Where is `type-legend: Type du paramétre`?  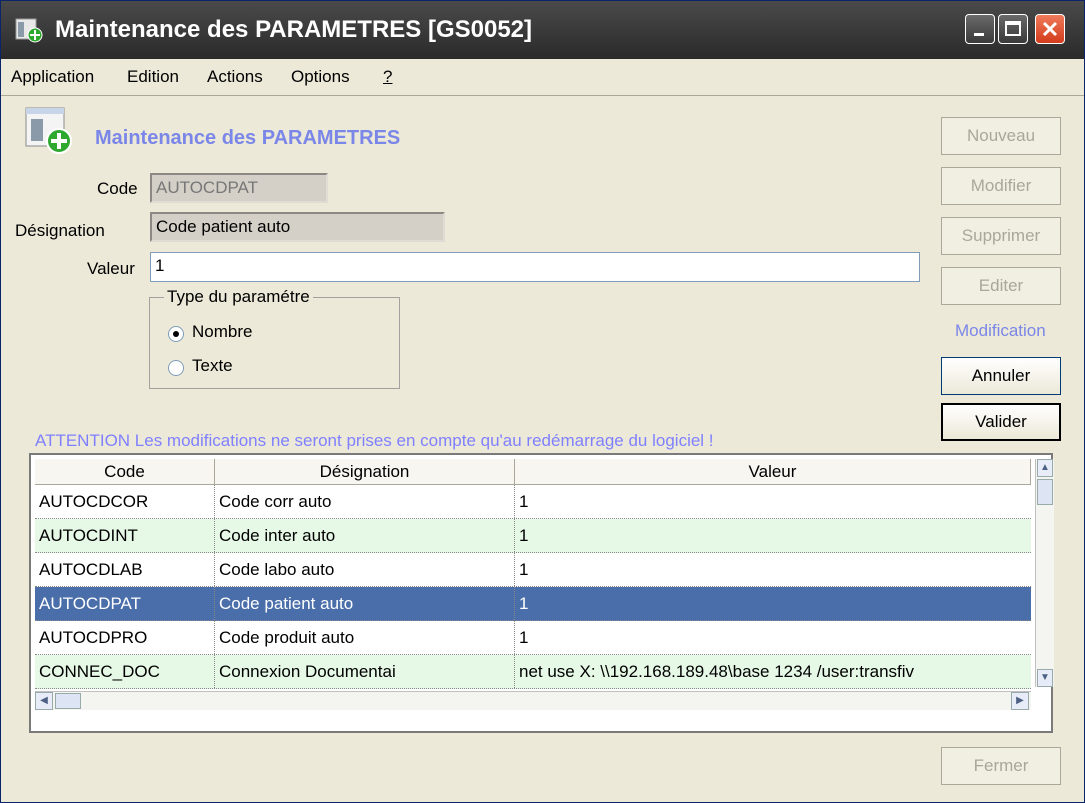 type-legend: Type du paramétre is located at coordinates (238, 297).